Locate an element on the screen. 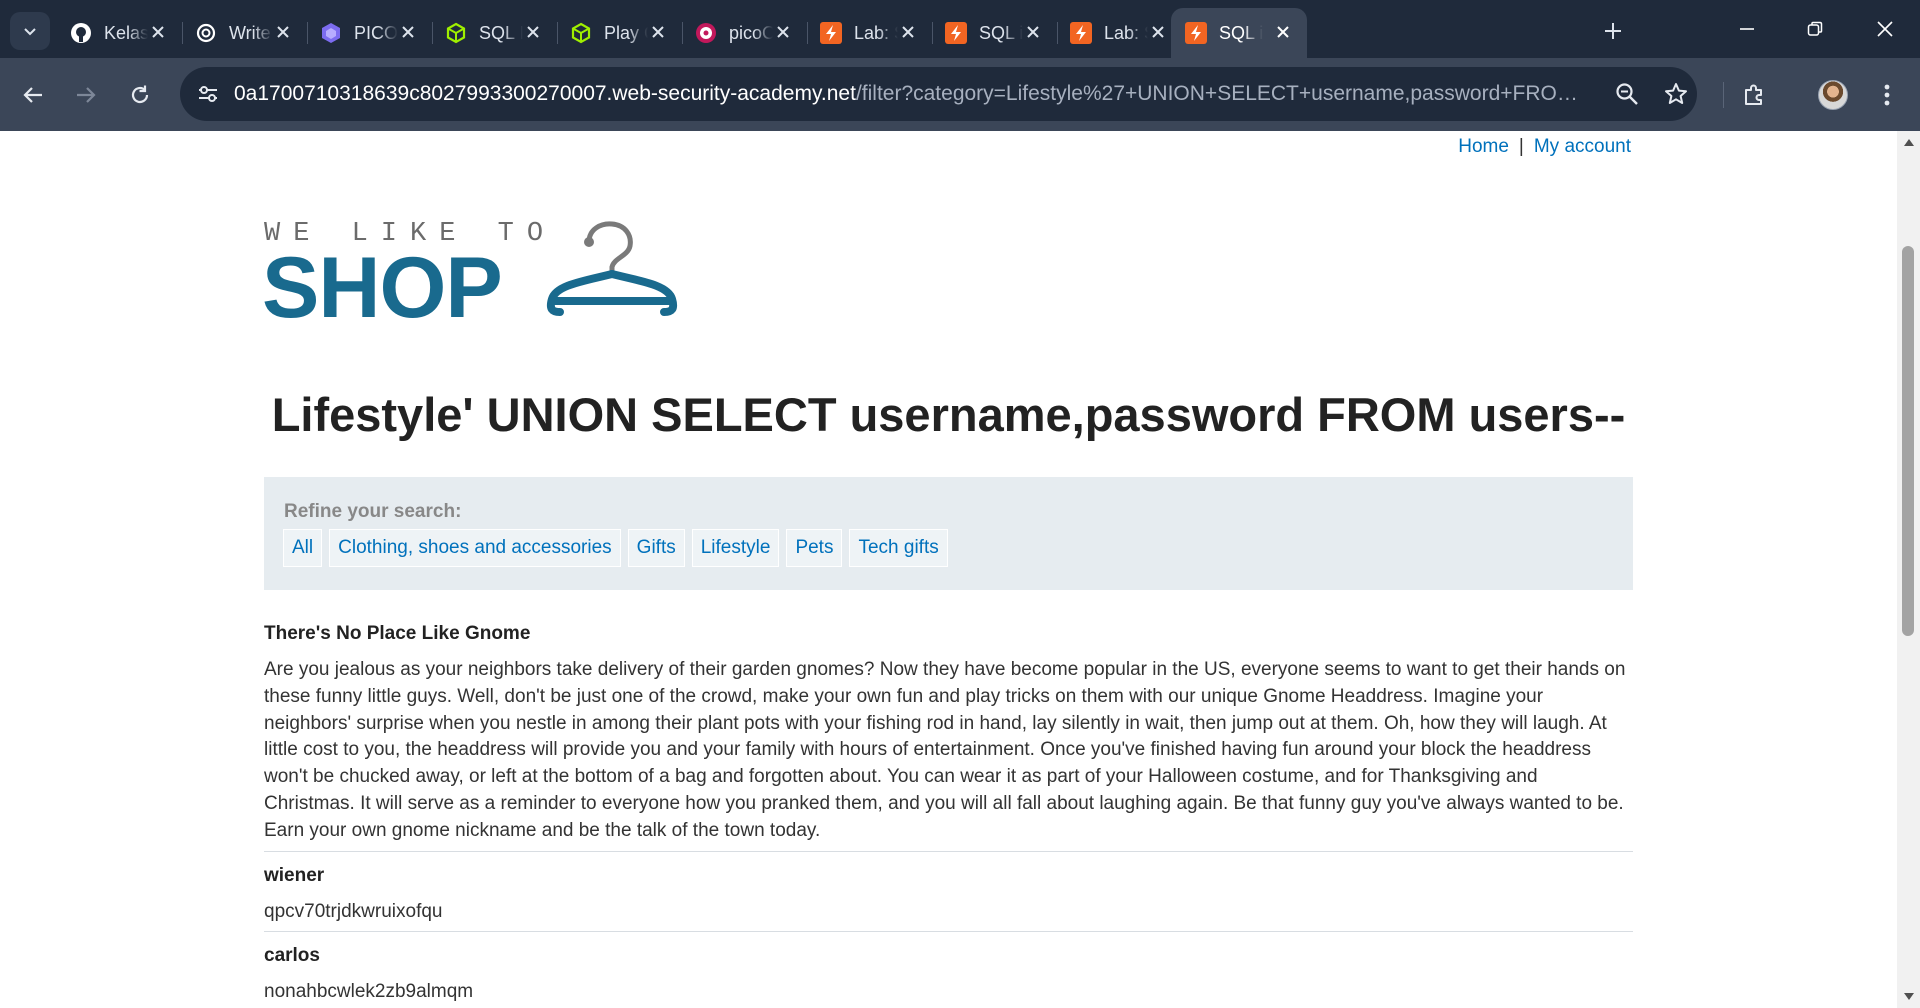 This screenshot has height=1008, width=1920. bookmark-button is located at coordinates (1676, 94).